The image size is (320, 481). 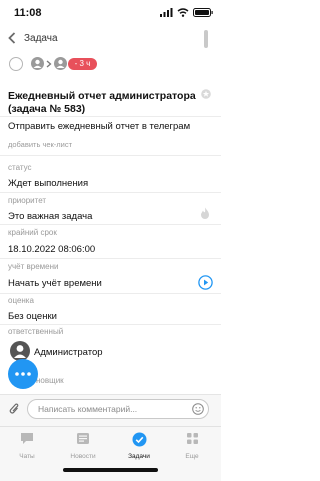 I want to click on scroll-indicator, so click(x=206, y=39).